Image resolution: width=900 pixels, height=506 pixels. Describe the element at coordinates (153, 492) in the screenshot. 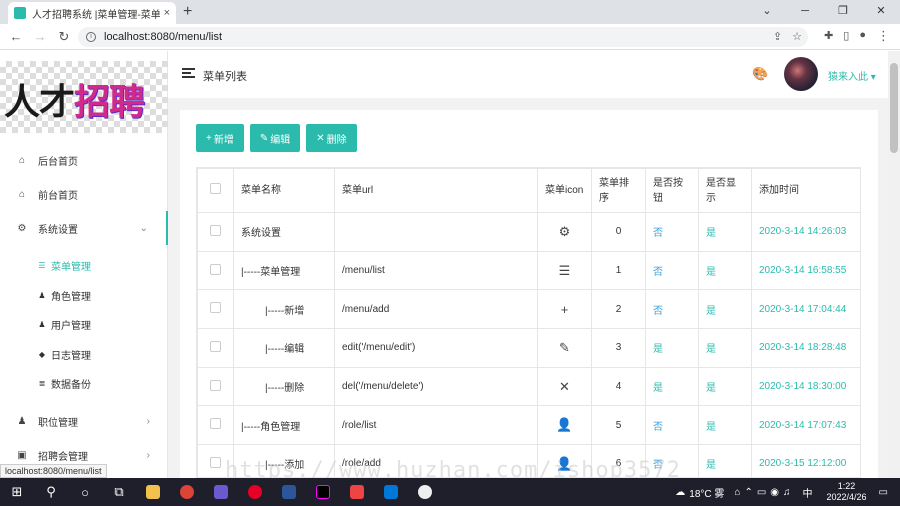

I see `file-explorer-icon` at that location.